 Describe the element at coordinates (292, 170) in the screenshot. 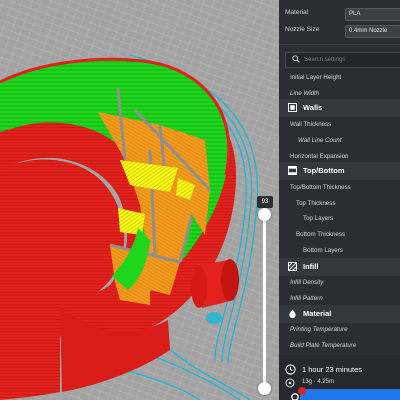

I see `top-bottom-icon` at that location.